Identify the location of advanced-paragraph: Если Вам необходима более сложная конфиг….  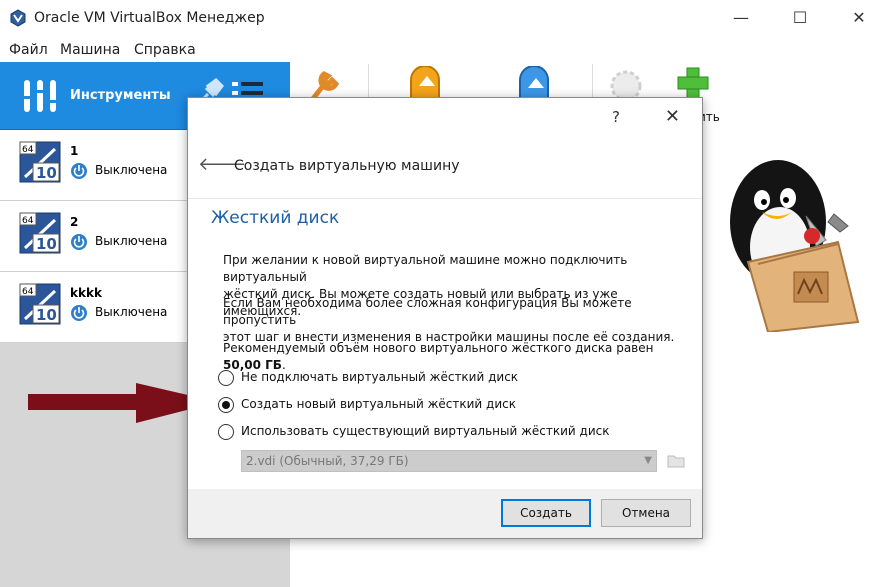
(458, 320).